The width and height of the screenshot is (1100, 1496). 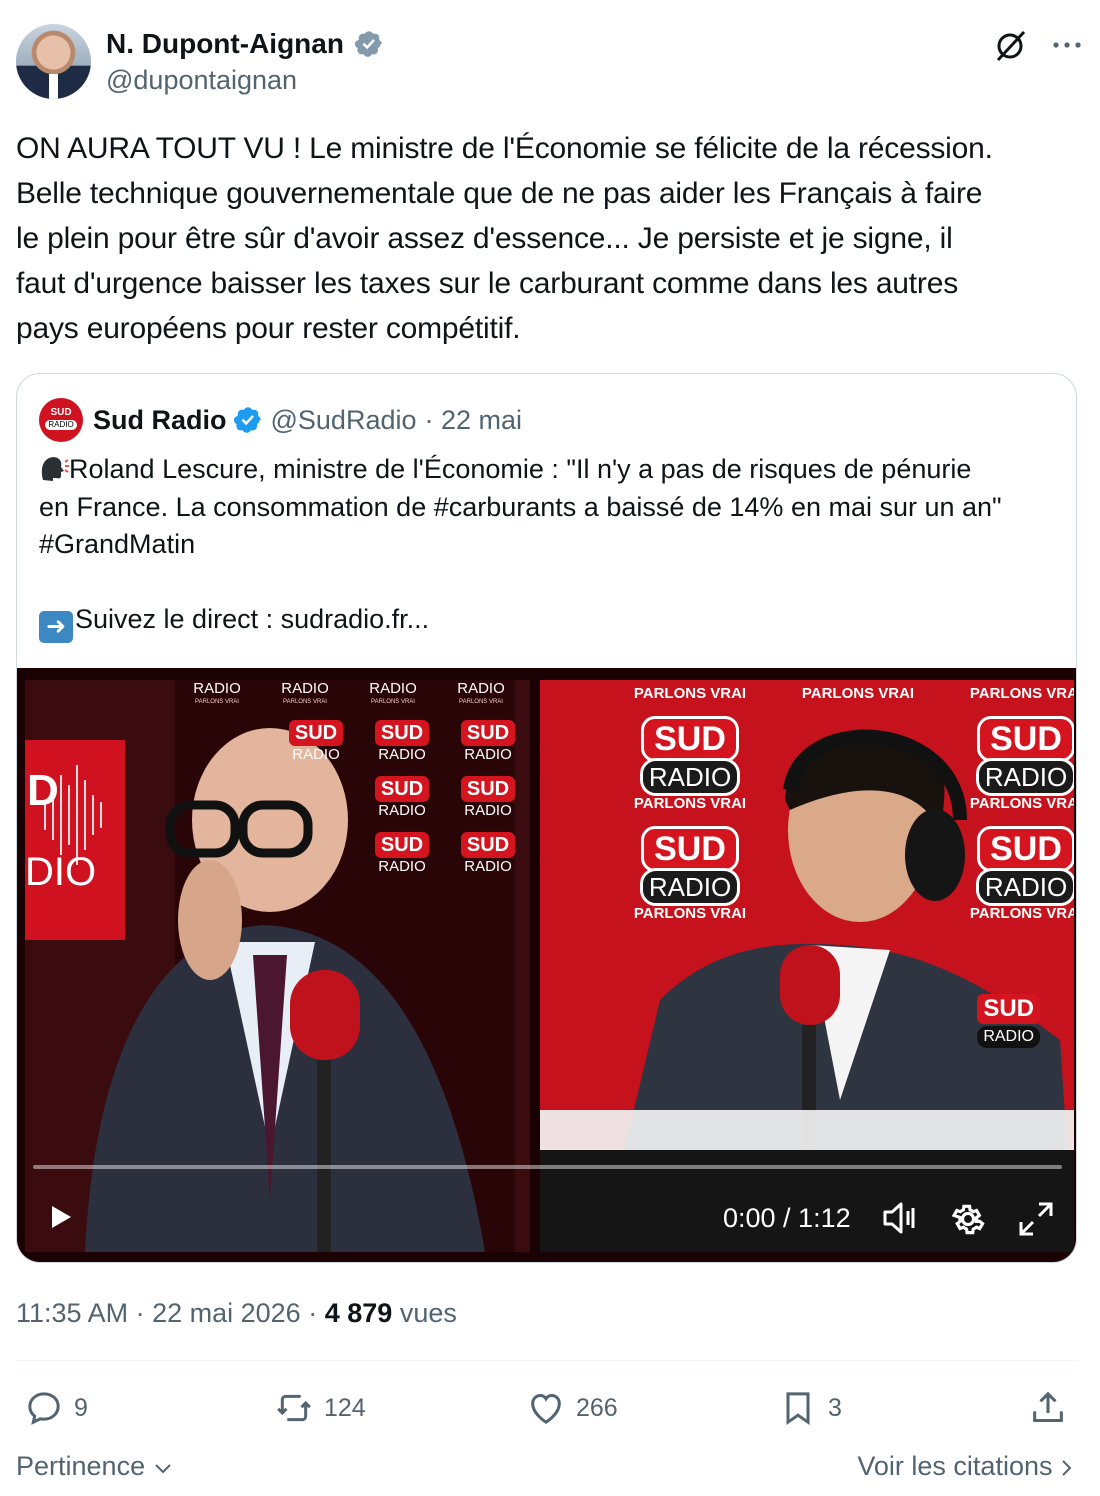 I want to click on bookmark-button: 3, so click(x=810, y=1408).